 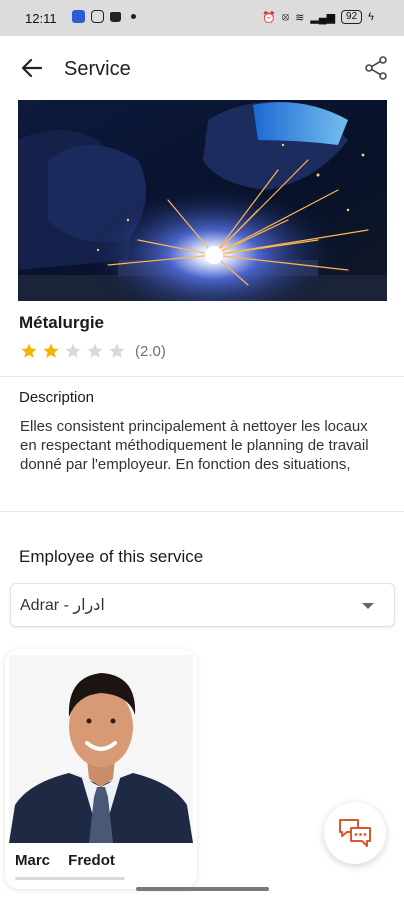 I want to click on chat-button, so click(x=355, y=833).